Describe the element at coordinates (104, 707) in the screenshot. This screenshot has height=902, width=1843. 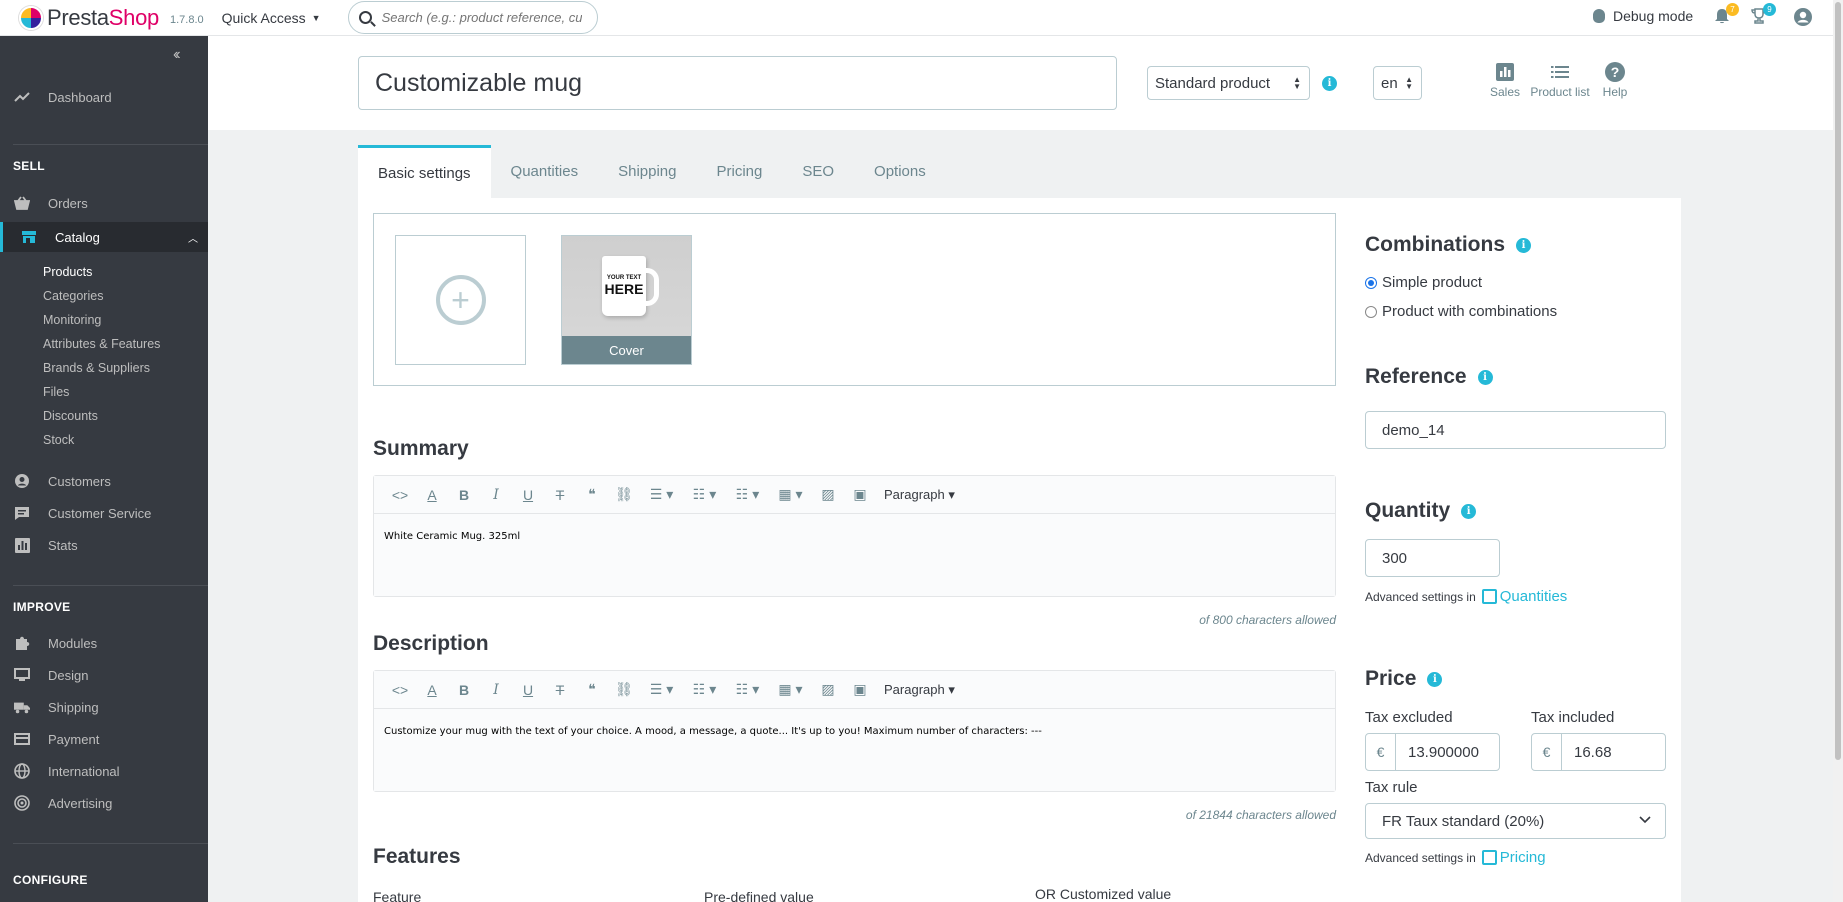
I see `sidebar-item-shipping: Shipping` at that location.